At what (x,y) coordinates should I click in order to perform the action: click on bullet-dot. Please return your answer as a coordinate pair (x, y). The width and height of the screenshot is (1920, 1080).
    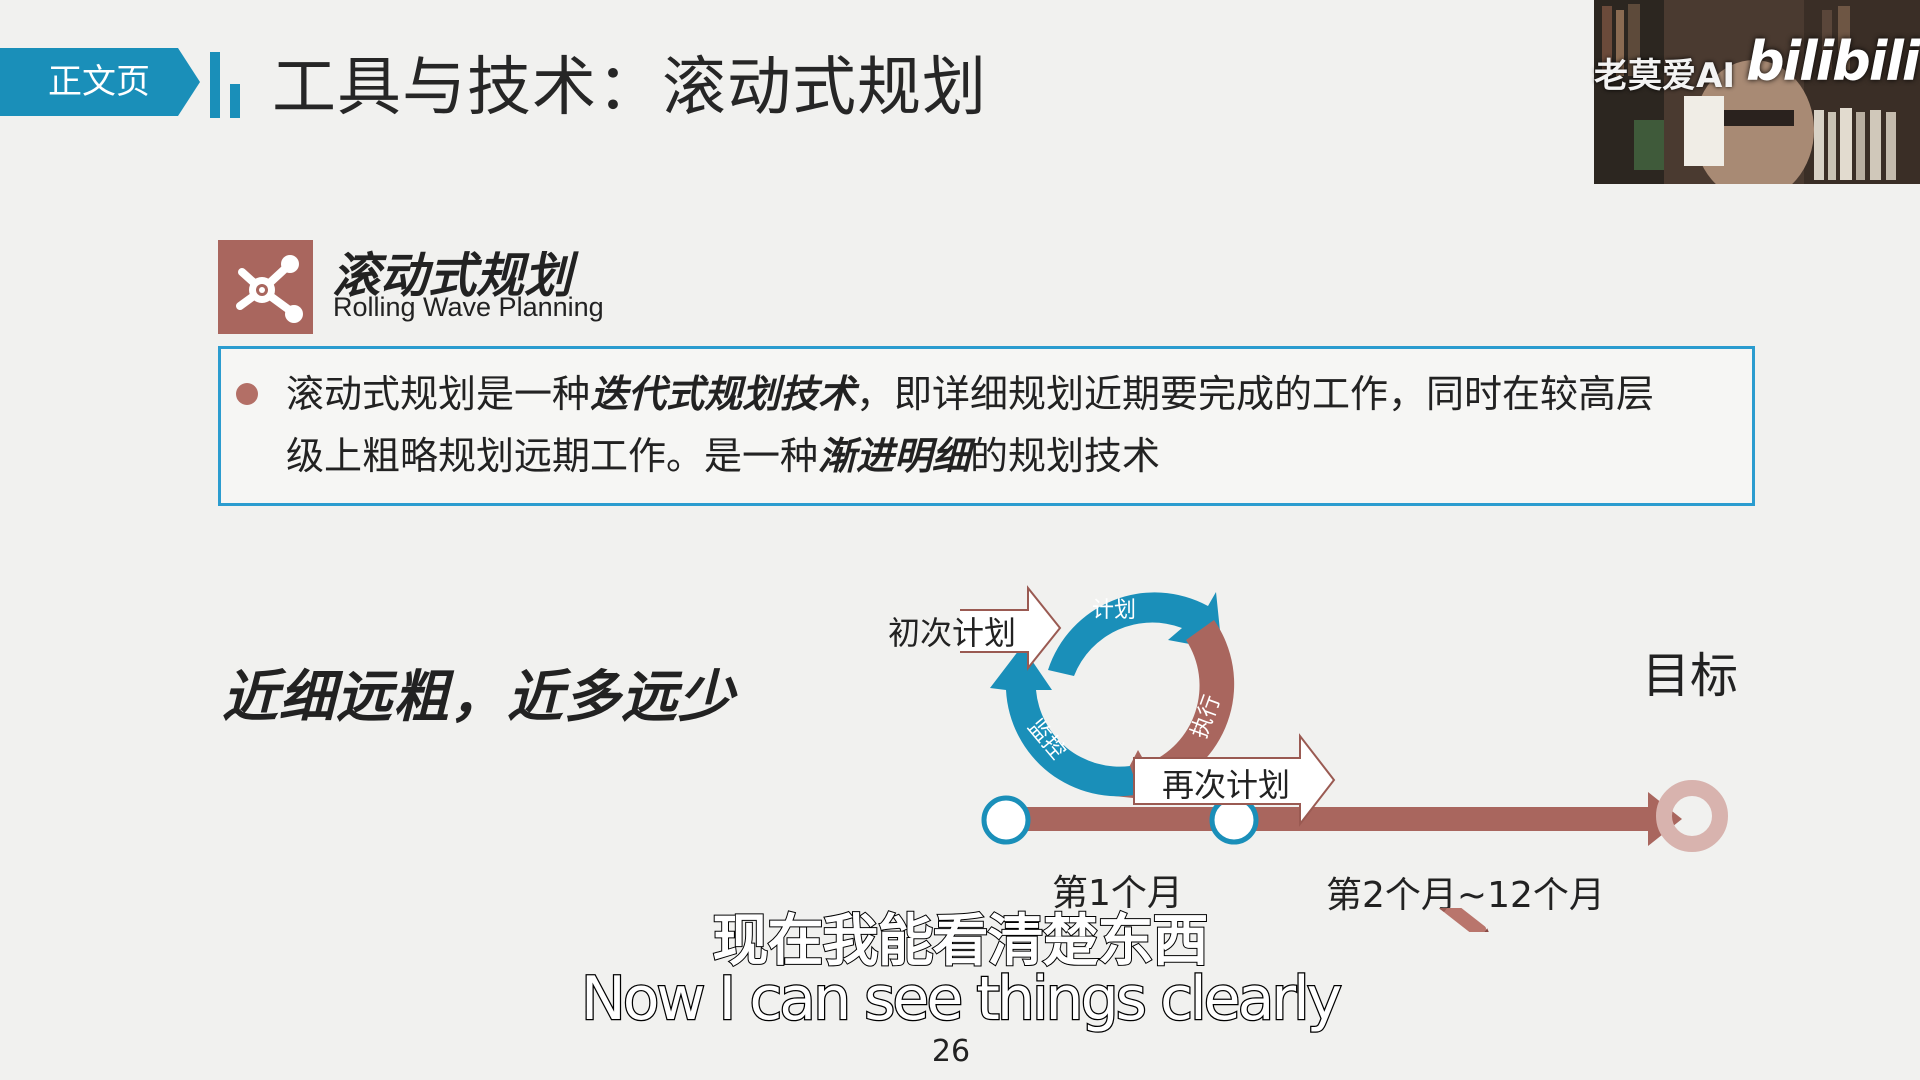
    Looking at the image, I should click on (247, 394).